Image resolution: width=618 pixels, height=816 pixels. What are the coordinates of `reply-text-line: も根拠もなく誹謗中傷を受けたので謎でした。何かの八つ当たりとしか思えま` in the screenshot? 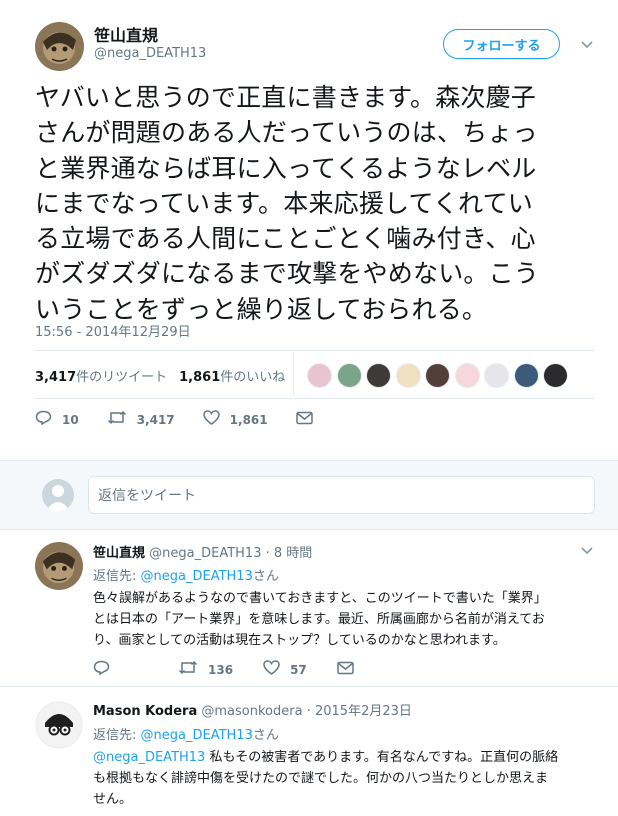 It's located at (321, 778).